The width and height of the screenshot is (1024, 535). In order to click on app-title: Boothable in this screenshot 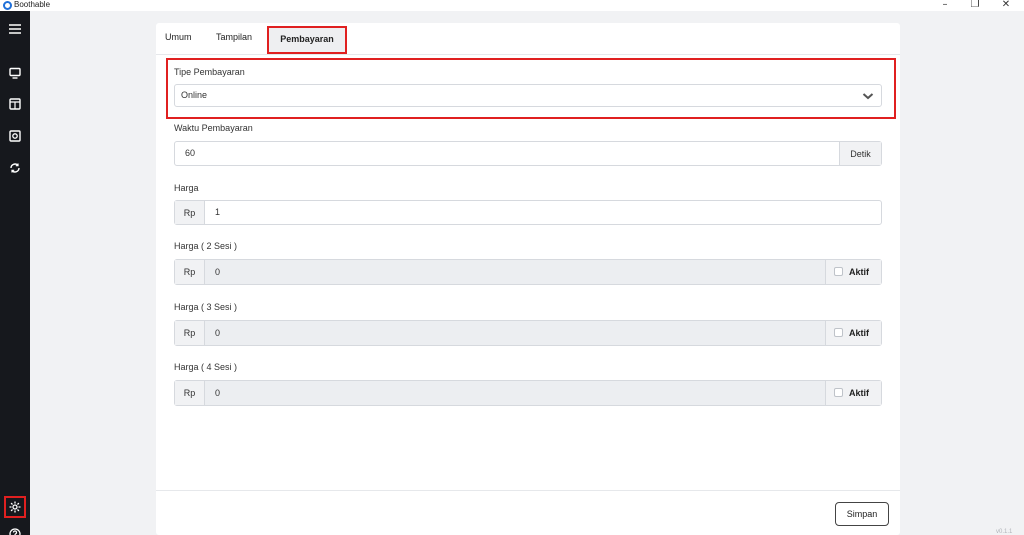, I will do `click(32, 4)`.